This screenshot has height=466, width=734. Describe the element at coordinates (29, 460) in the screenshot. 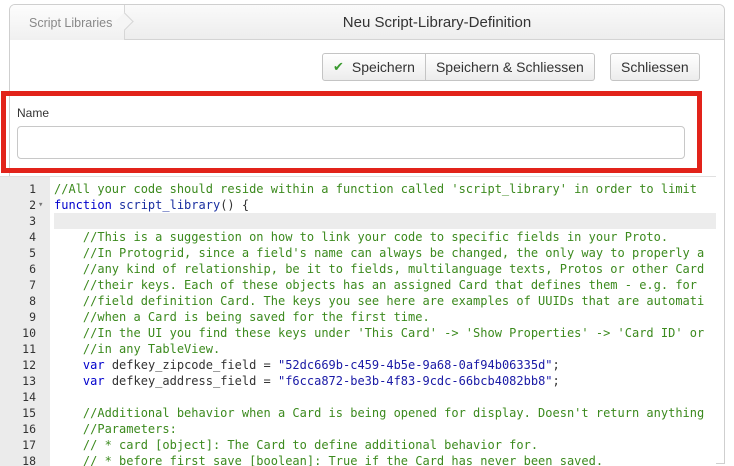

I see `line-number: 18` at that location.